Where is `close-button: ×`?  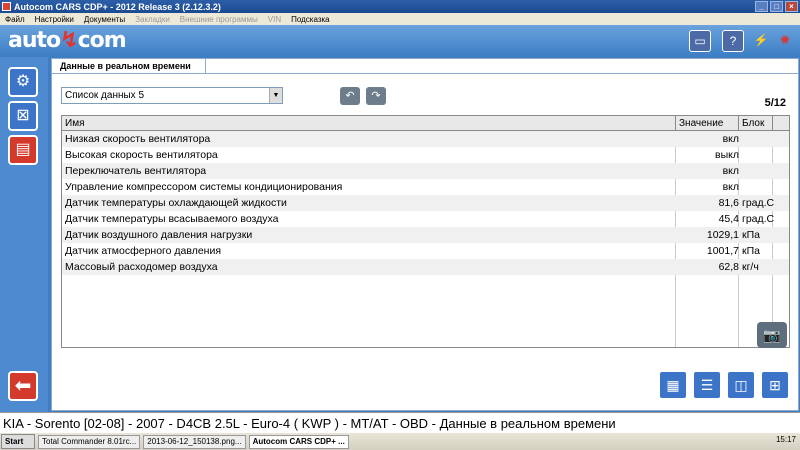 close-button: × is located at coordinates (791, 6).